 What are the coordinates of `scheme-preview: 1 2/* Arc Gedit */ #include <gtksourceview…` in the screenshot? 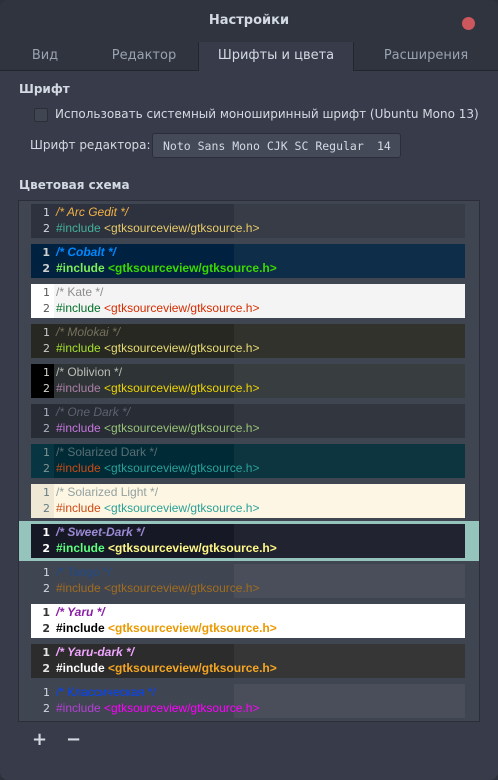 It's located at (248, 221).